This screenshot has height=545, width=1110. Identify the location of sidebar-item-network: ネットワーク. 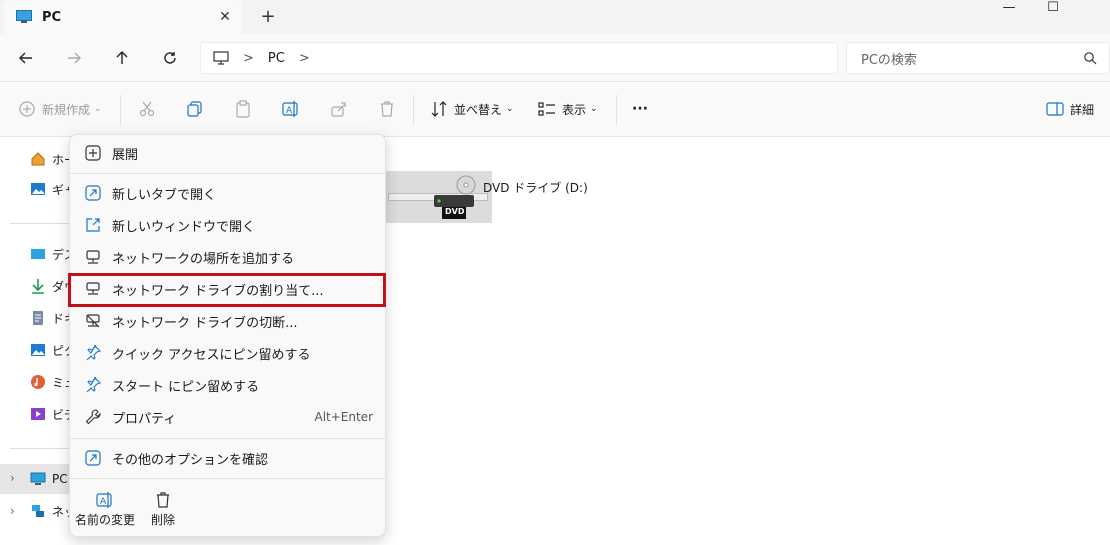
(50, 511).